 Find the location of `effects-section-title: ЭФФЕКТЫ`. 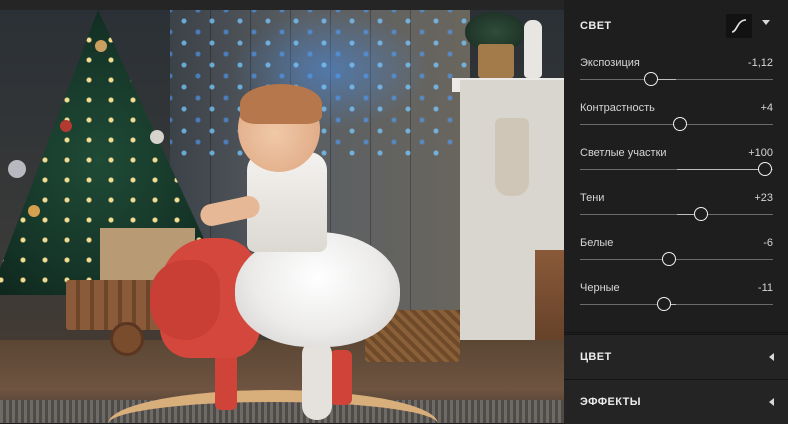

effects-section-title: ЭФФЕКТЫ is located at coordinates (610, 402).